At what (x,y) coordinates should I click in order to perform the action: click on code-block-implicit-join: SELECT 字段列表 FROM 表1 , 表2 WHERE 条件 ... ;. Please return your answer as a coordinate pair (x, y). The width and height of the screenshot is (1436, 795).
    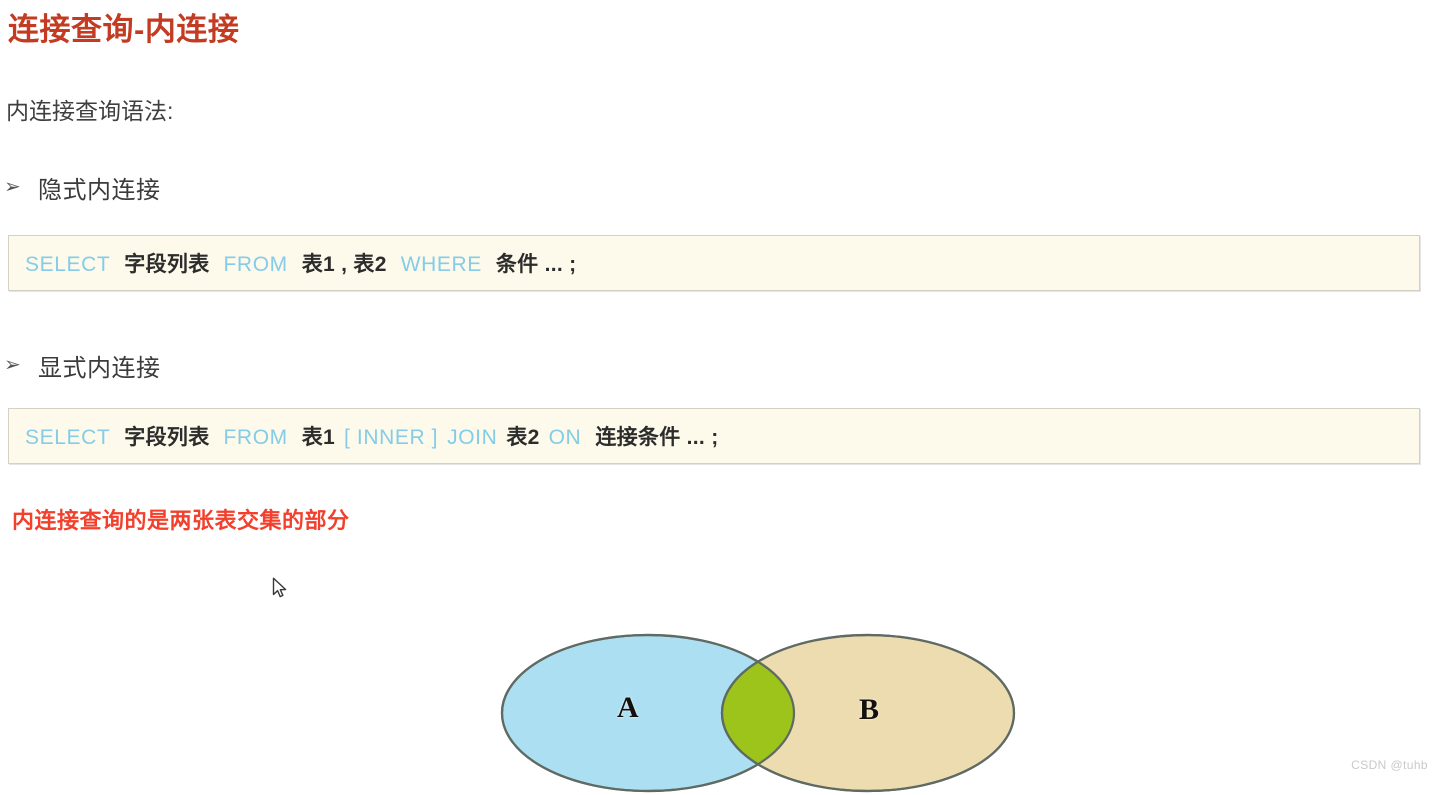
    Looking at the image, I should click on (714, 263).